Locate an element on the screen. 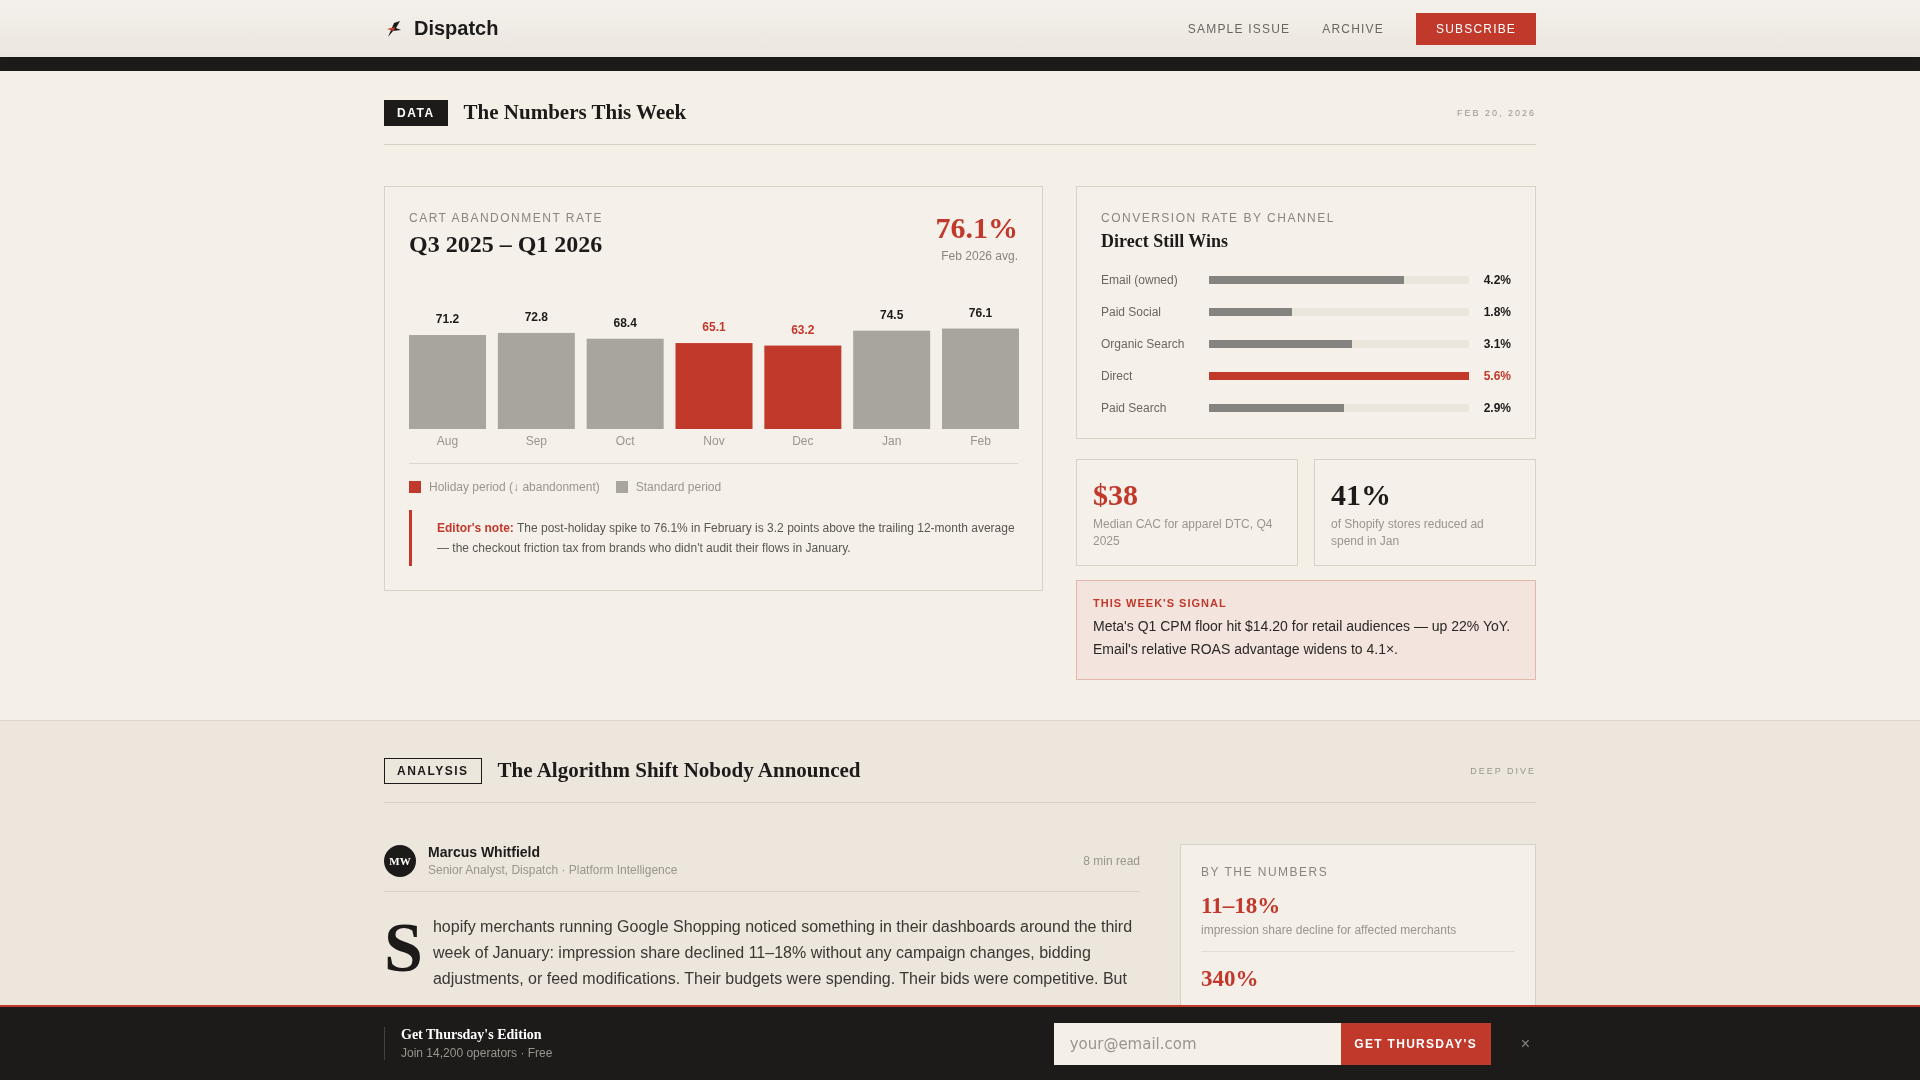 The width and height of the screenshot is (1920, 1080). legend-item: Standard period is located at coordinates (668, 487).